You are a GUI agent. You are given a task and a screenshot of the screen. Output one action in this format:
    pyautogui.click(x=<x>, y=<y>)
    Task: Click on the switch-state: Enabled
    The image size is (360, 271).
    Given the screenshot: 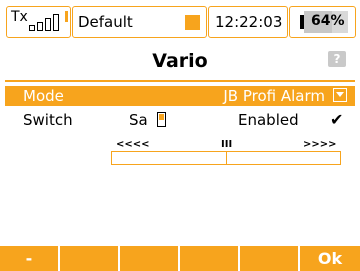 What is the action you would take?
    pyautogui.click(x=268, y=120)
    